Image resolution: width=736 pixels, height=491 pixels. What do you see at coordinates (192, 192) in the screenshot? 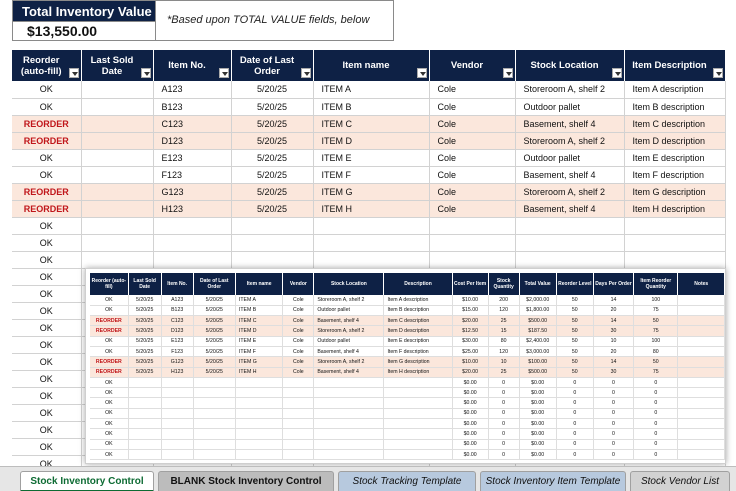
I see `table-cell: G123` at bounding box center [192, 192].